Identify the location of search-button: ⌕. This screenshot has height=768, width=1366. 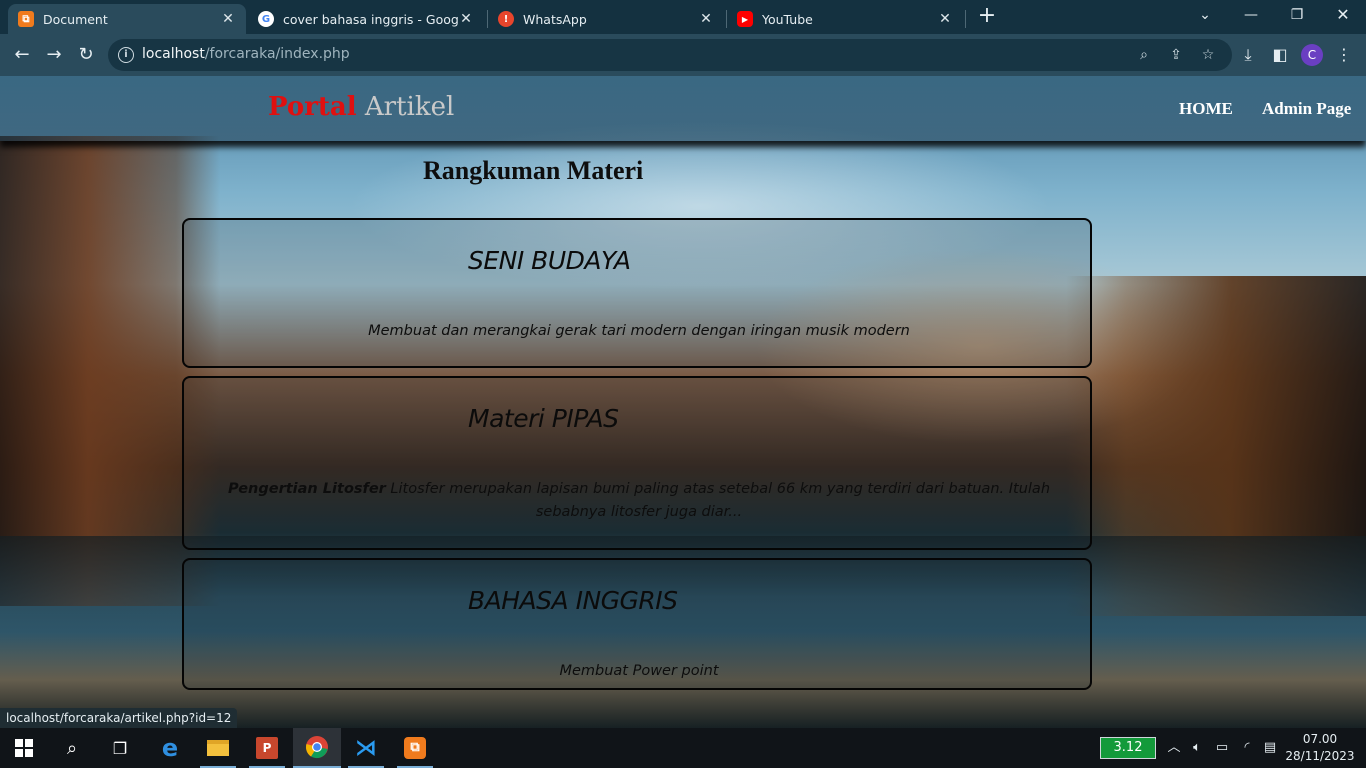
(72, 748).